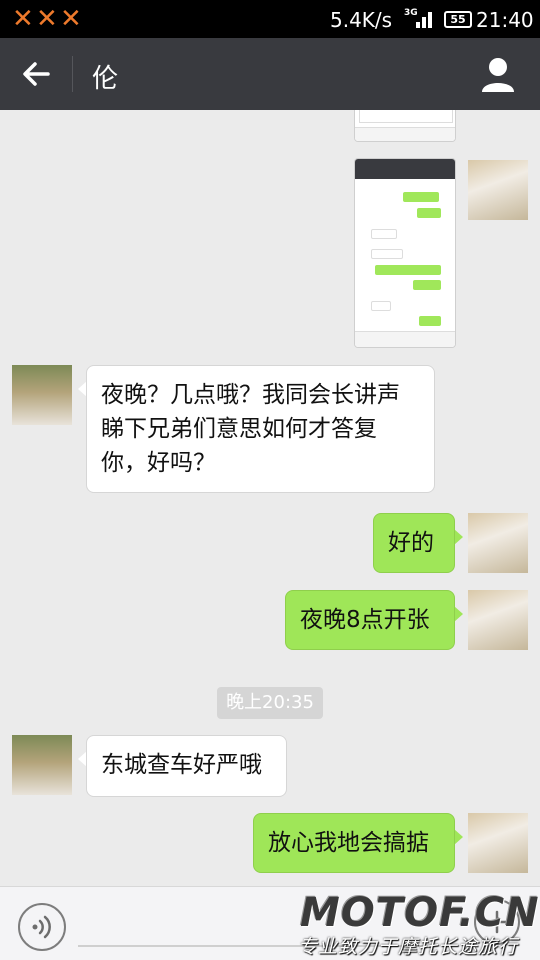 This screenshot has width=540, height=960. What do you see at coordinates (348, 843) in the screenshot?
I see `message-text: 放心我地会搞掂` at bounding box center [348, 843].